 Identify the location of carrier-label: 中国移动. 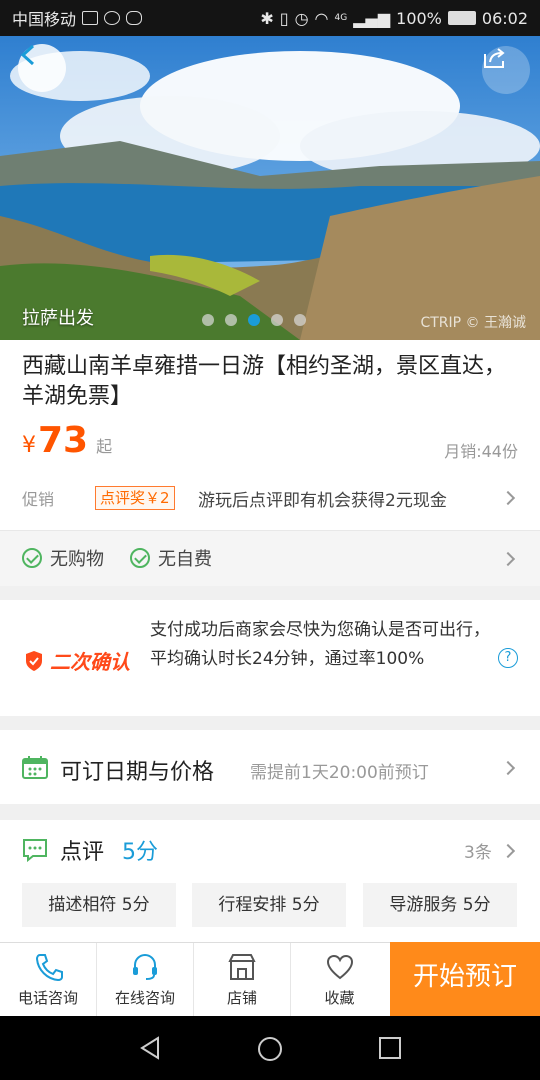
(44, 19).